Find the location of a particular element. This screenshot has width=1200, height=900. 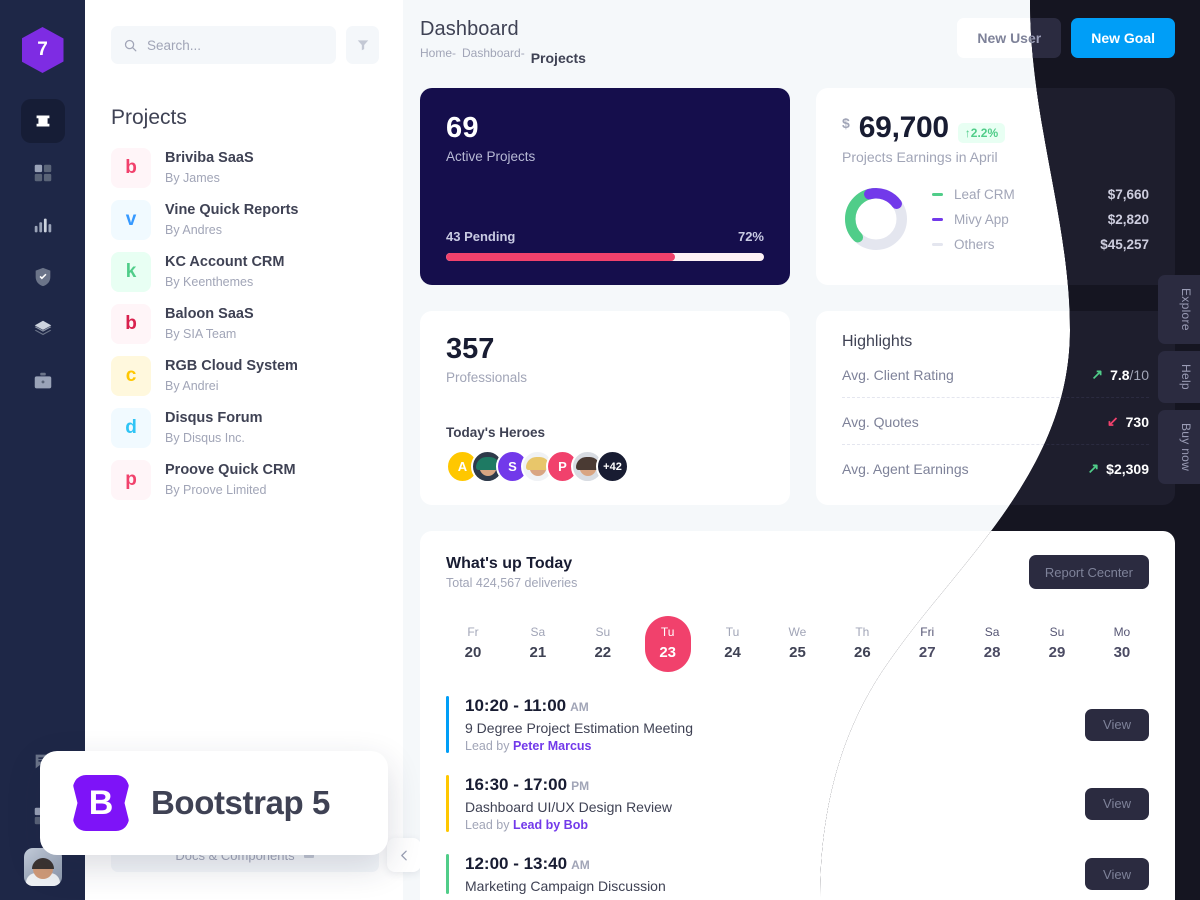

rail-item-security is located at coordinates (43, 277).